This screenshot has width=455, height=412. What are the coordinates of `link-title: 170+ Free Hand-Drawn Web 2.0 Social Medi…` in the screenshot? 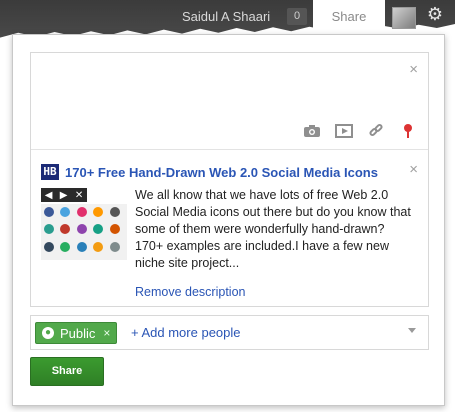 It's located at (221, 172).